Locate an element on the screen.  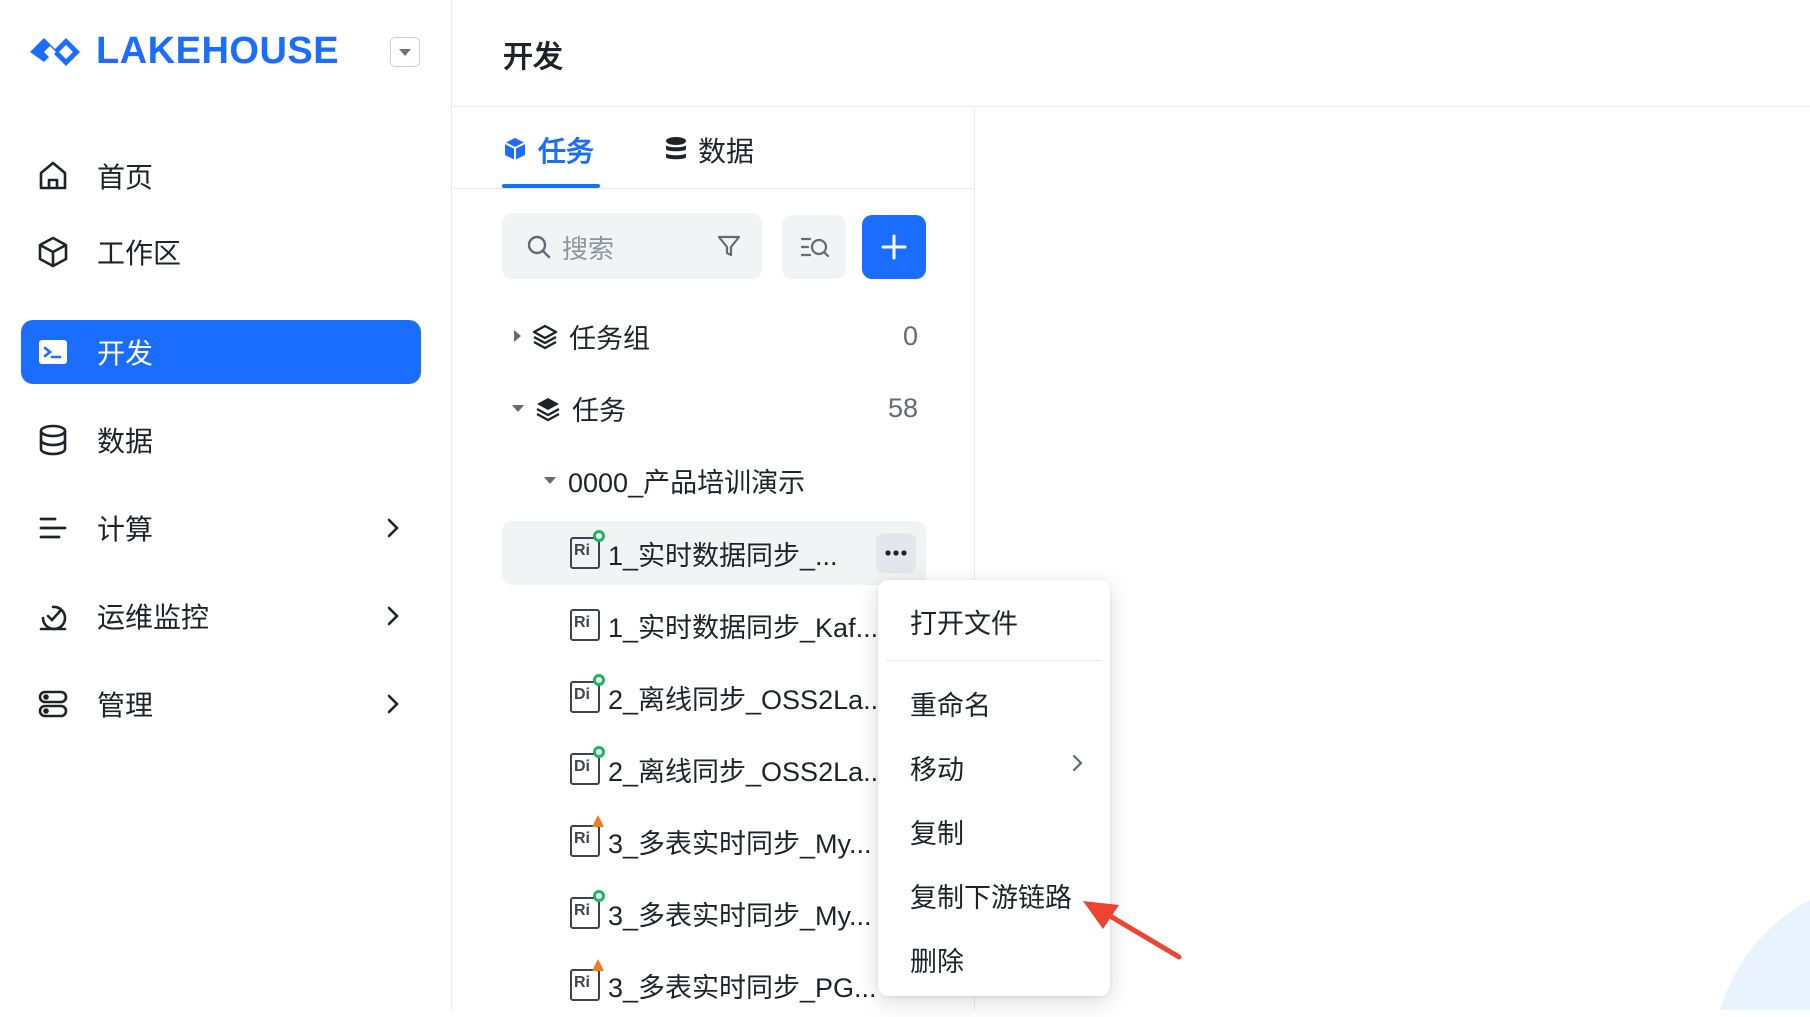
tab-data: 数据 is located at coordinates (714, 159).